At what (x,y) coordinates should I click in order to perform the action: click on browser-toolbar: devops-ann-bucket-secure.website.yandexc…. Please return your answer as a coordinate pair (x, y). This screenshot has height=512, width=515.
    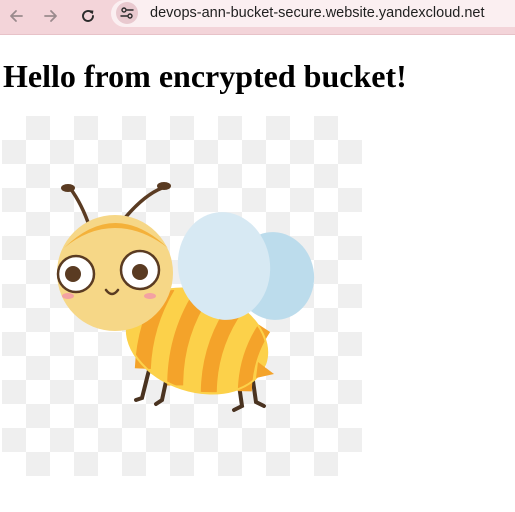
    Looking at the image, I should click on (257, 17).